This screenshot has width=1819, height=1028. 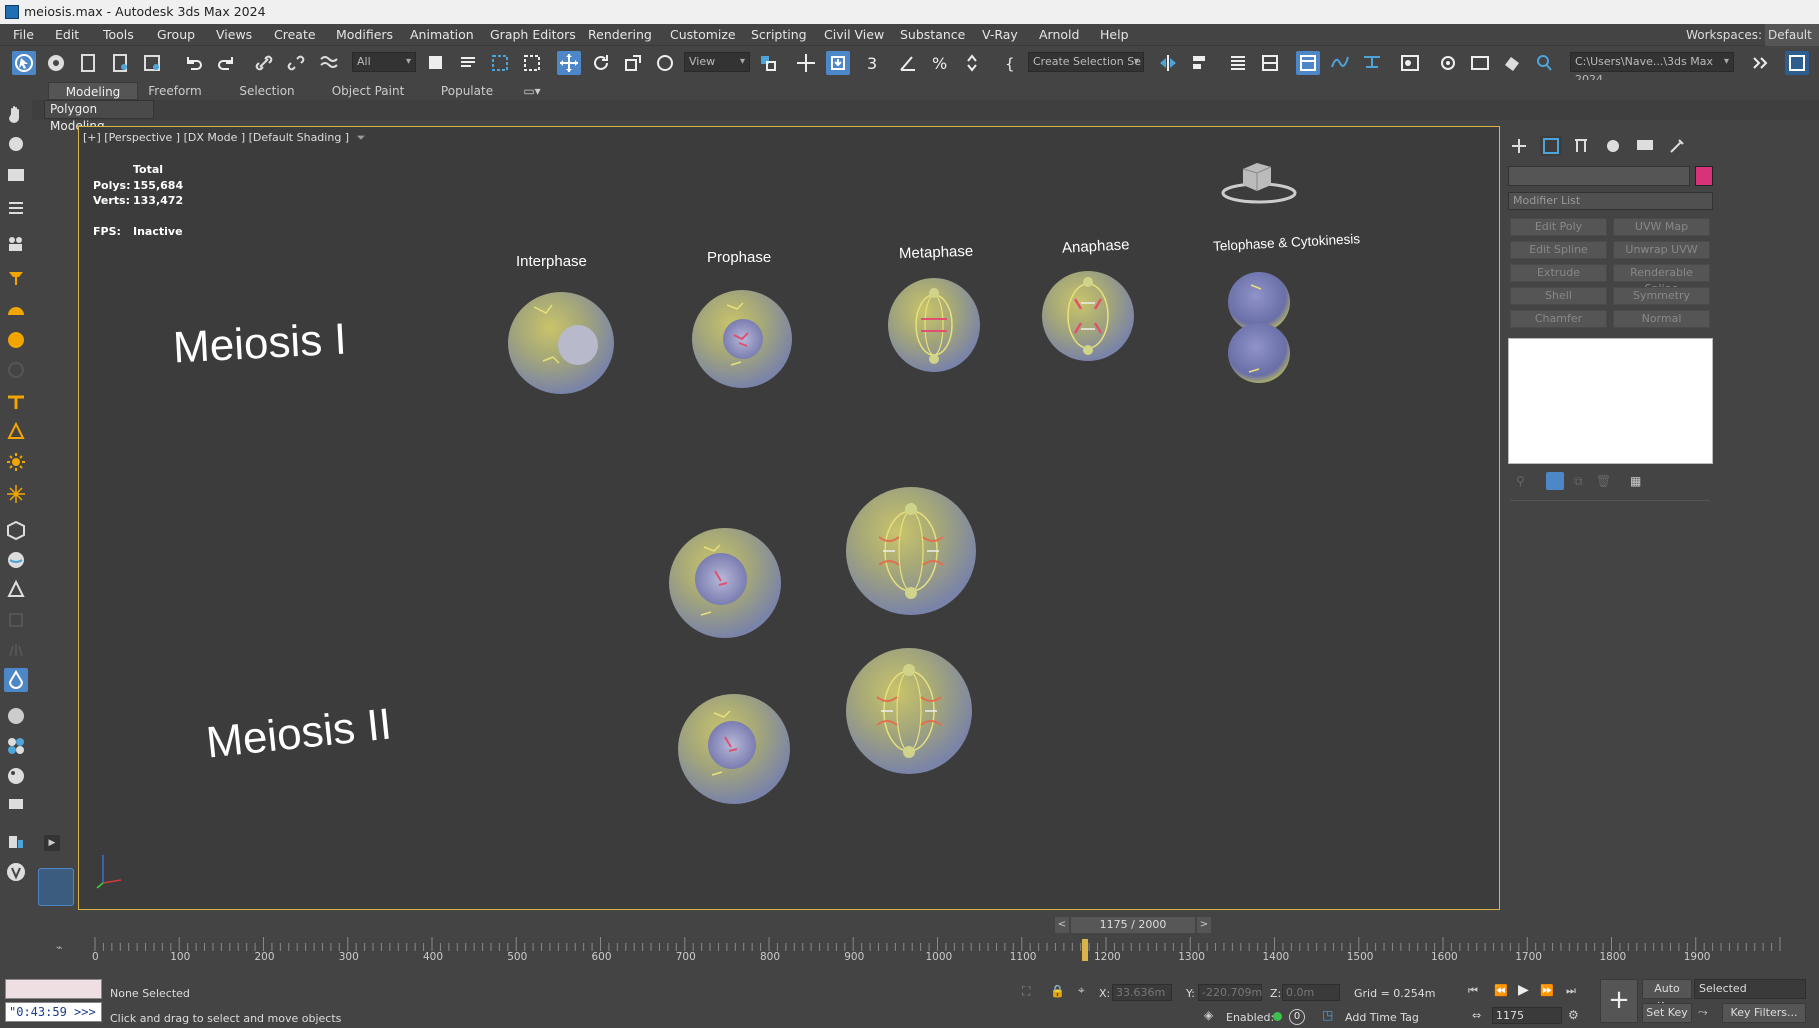 What do you see at coordinates (911, 551) in the screenshot?
I see `meiosis2-metaphase-cell-top` at bounding box center [911, 551].